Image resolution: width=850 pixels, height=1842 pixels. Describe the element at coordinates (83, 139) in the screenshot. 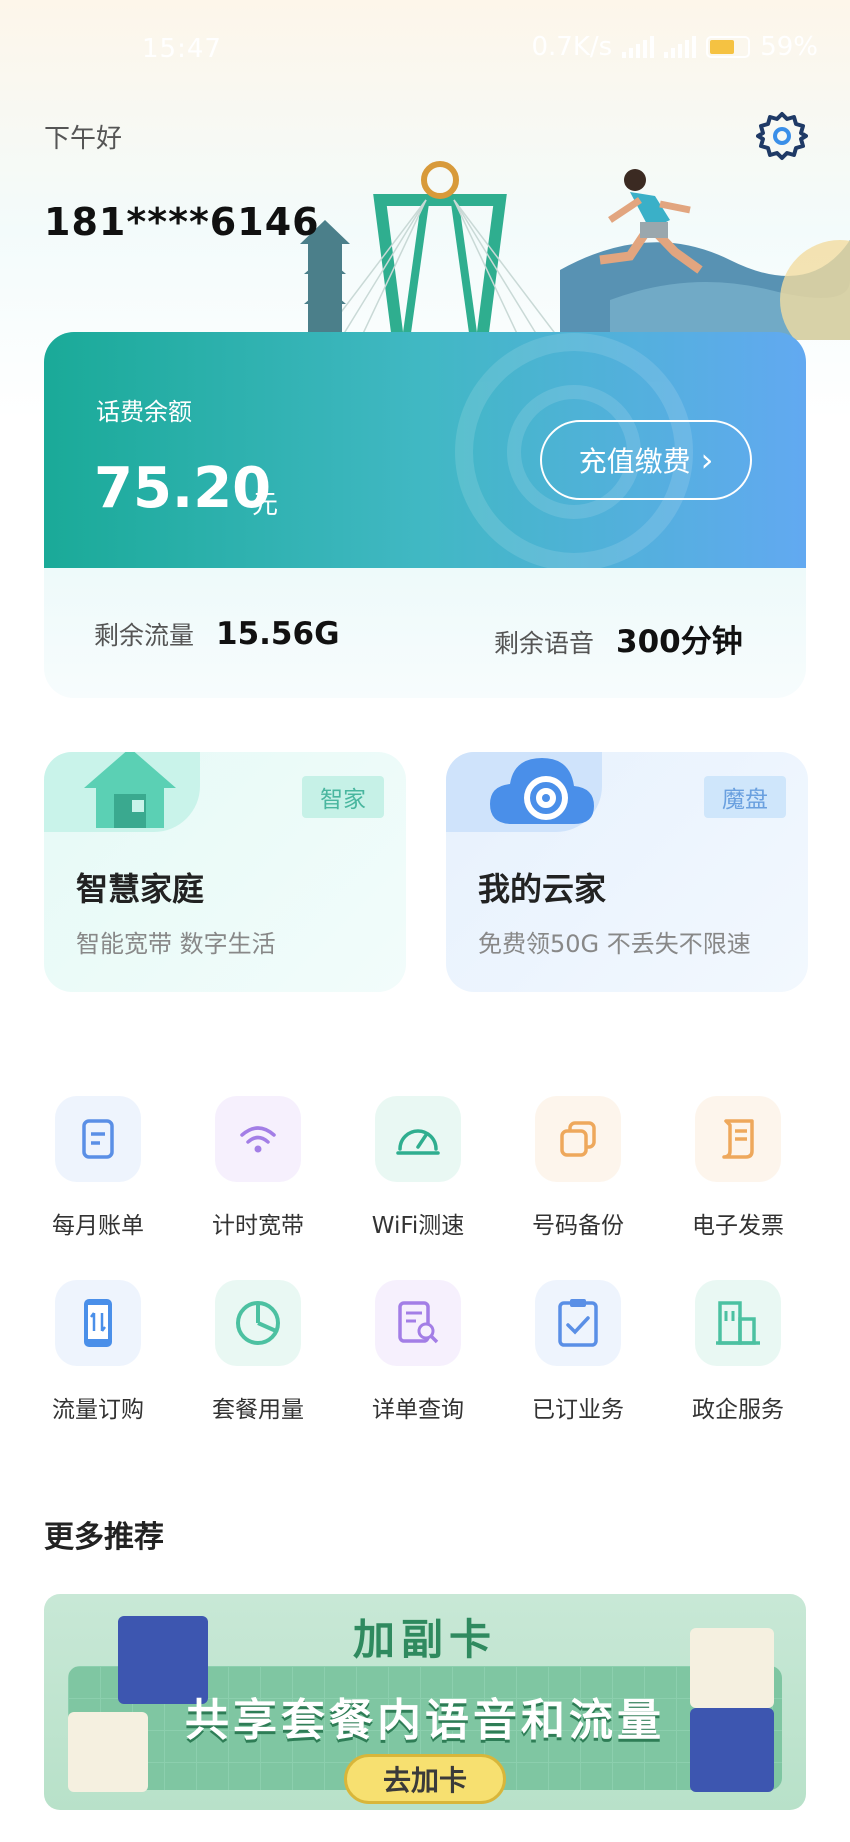

I see `greeting-text: 下午好` at that location.